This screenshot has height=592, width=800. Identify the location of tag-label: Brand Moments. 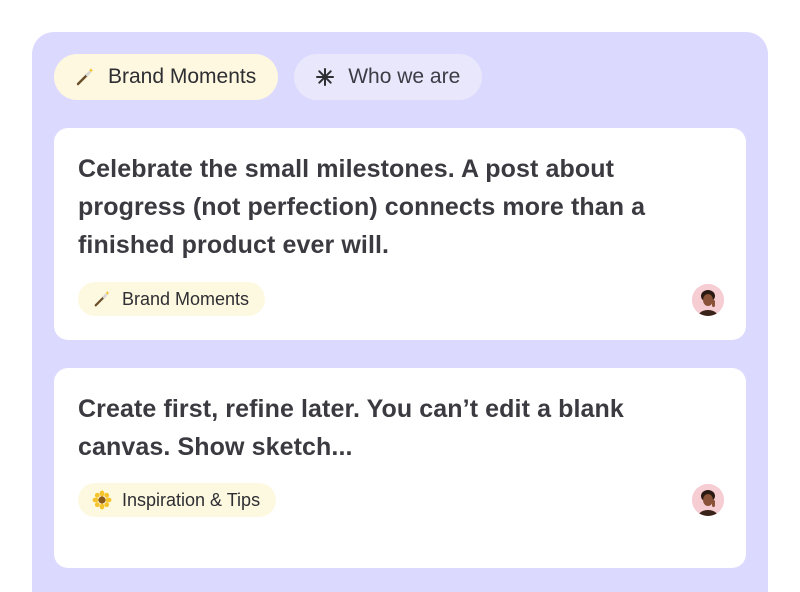
(186, 298).